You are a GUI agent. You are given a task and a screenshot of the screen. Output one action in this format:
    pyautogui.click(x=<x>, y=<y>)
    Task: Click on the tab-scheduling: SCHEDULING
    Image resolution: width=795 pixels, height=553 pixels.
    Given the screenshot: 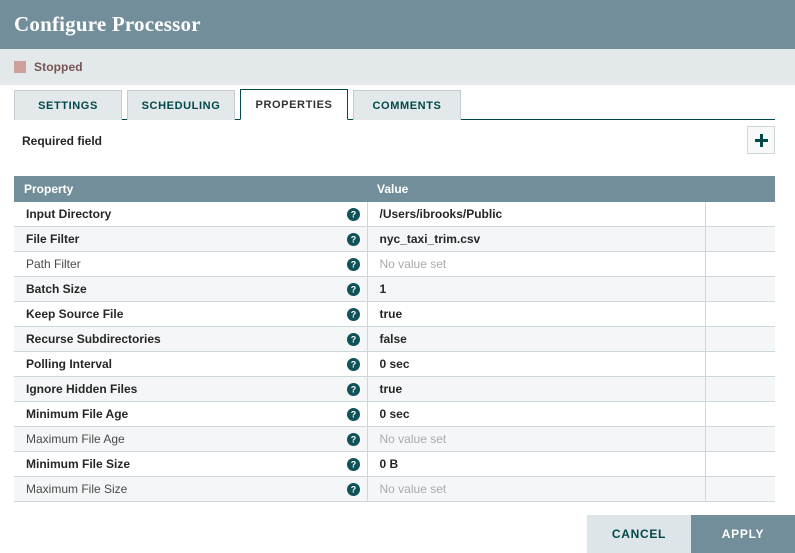 What is the action you would take?
    pyautogui.click(x=181, y=105)
    